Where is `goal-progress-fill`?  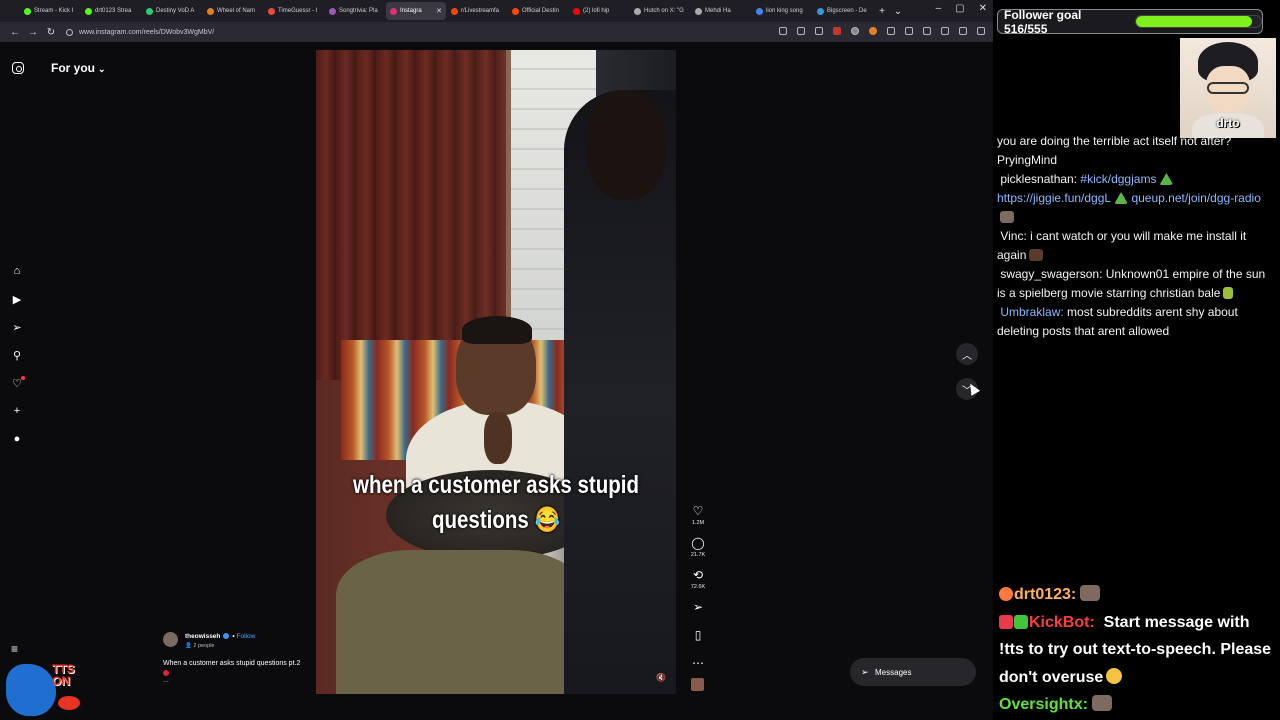 goal-progress-fill is located at coordinates (1194, 21).